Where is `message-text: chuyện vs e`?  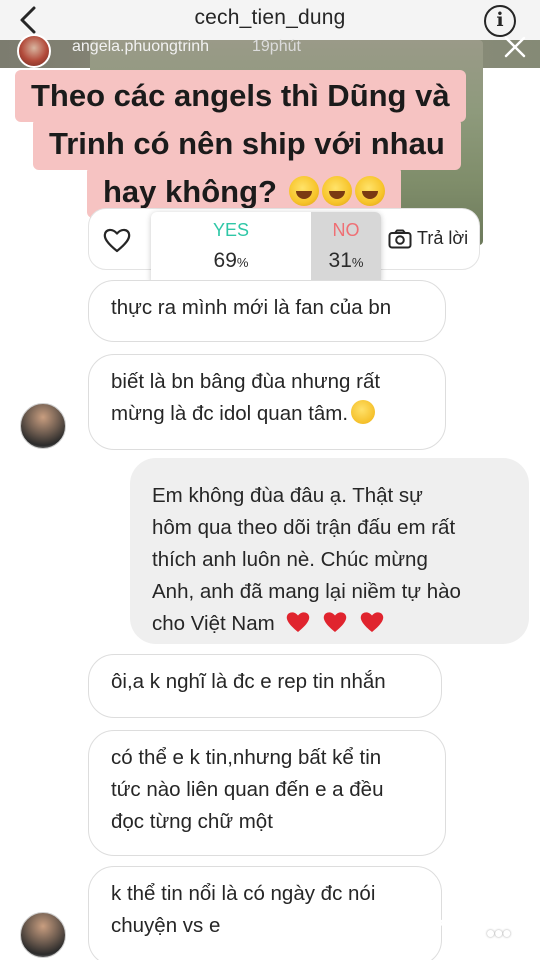 message-text: chuyện vs e is located at coordinates (166, 925).